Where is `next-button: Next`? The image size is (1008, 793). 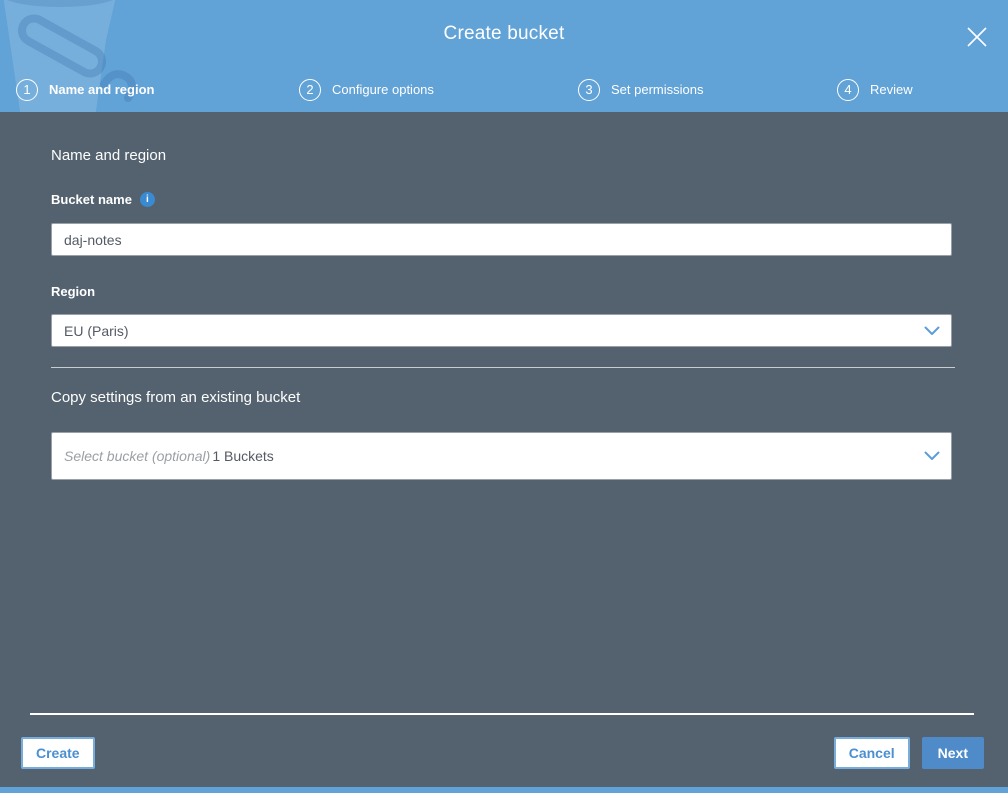 next-button: Next is located at coordinates (952, 753).